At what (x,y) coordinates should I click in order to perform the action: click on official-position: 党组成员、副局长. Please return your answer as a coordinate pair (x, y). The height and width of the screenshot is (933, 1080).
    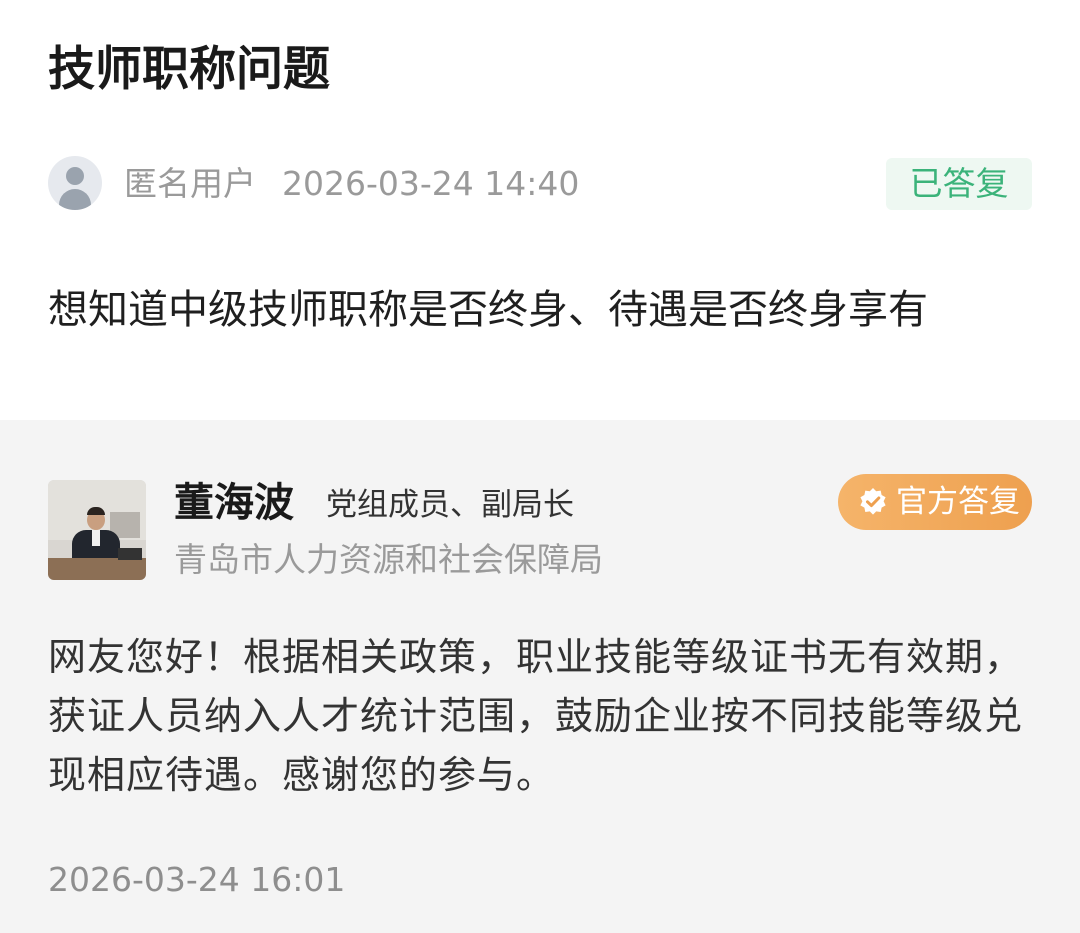
    Looking at the image, I should click on (450, 505).